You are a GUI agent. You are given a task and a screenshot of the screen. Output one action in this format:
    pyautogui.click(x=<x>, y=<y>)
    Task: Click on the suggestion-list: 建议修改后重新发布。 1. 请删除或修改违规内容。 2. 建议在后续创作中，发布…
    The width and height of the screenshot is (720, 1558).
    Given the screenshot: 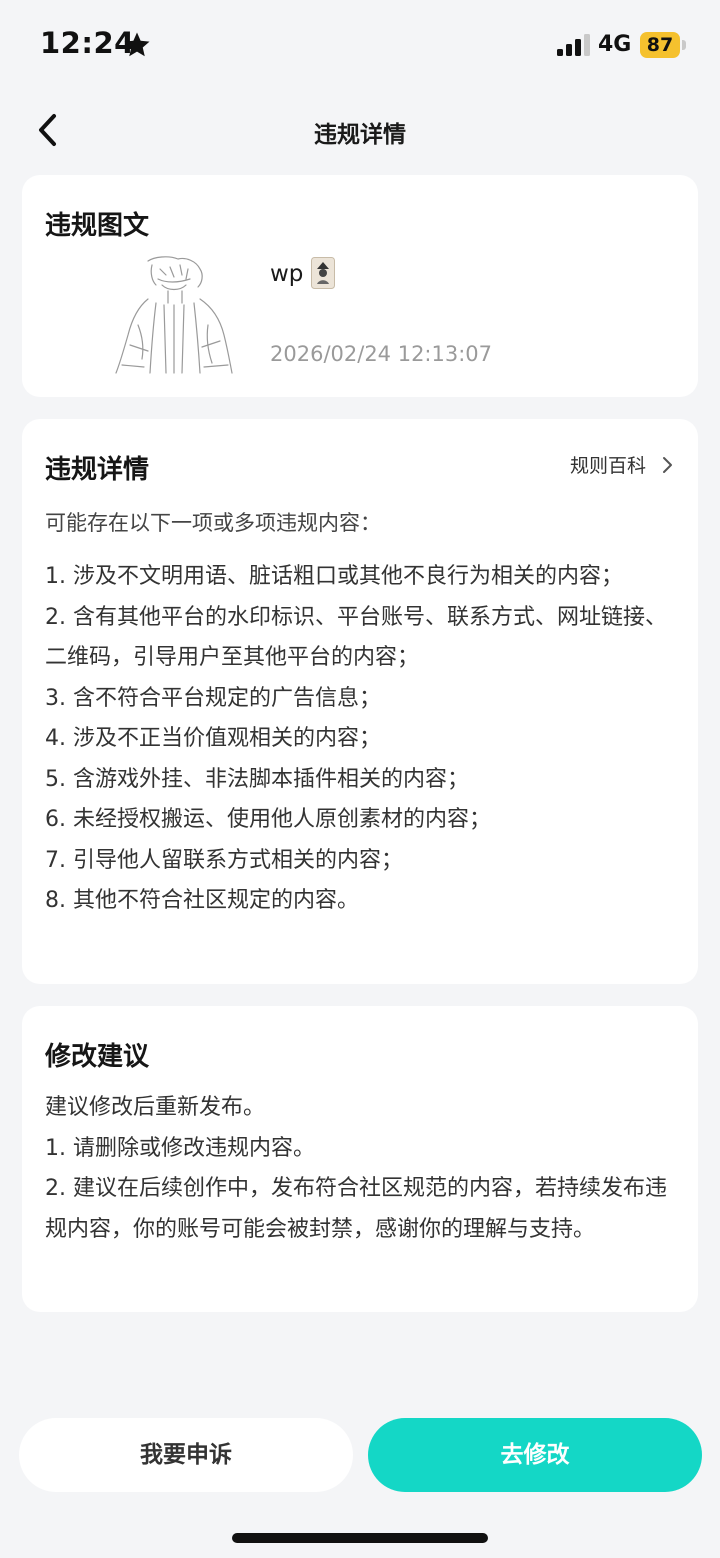 What is the action you would take?
    pyautogui.click(x=360, y=1169)
    